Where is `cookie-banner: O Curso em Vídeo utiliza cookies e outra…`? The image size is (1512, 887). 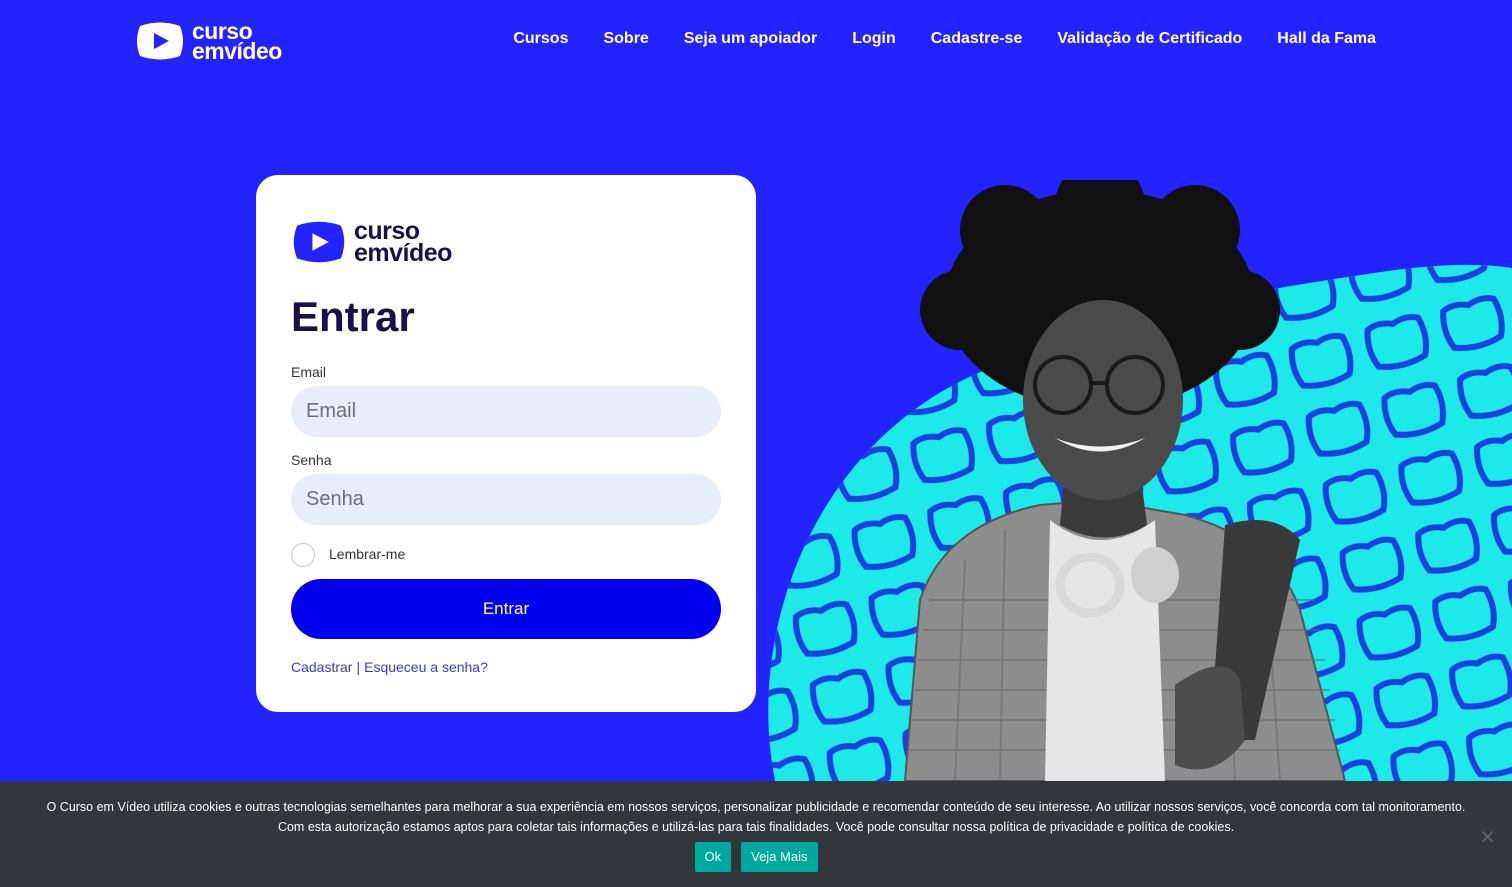 cookie-banner: O Curso em Vídeo utiliza cookies e outra… is located at coordinates (756, 834).